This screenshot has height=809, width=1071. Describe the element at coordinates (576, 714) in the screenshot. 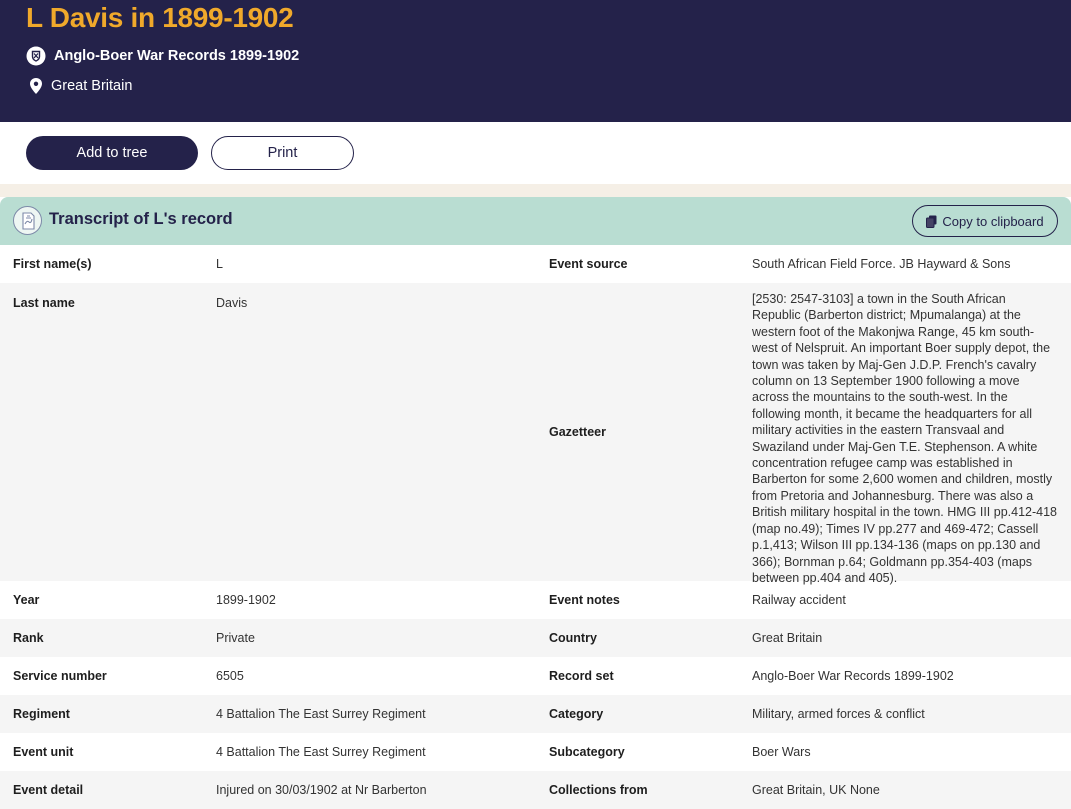

I see `field-label: Category` at that location.